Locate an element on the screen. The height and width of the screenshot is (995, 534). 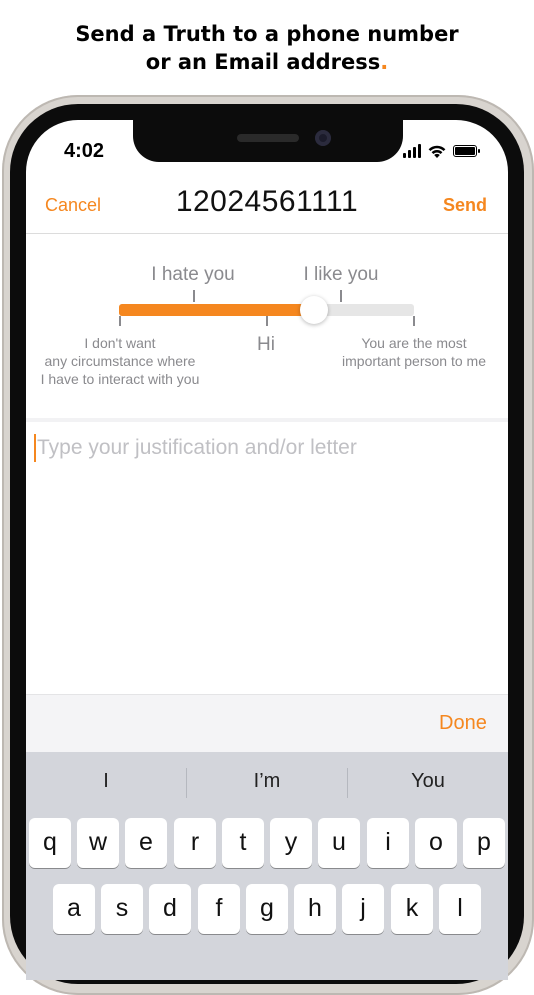
key-k: k is located at coordinates (412, 909).